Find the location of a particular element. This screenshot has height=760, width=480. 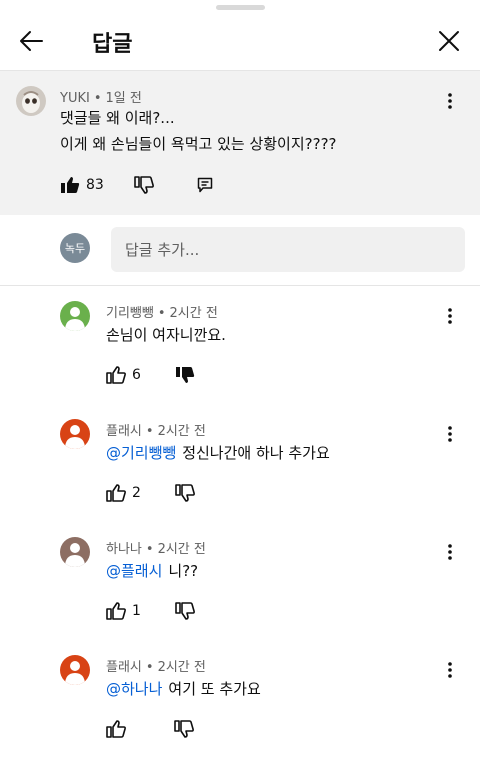

reply-text: @하나나 여기 또 추가요 is located at coordinates (183, 689).